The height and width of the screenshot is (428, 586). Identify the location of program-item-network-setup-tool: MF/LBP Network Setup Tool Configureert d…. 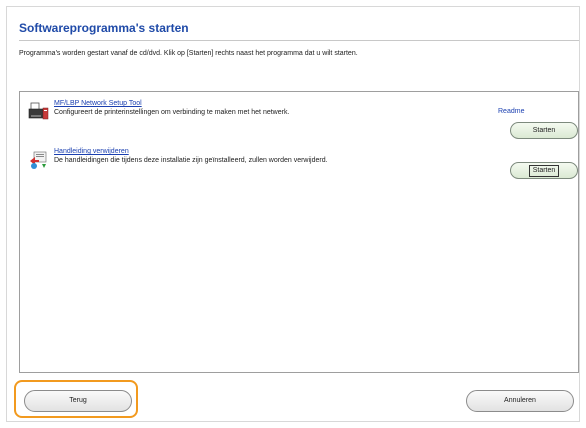
(302, 120).